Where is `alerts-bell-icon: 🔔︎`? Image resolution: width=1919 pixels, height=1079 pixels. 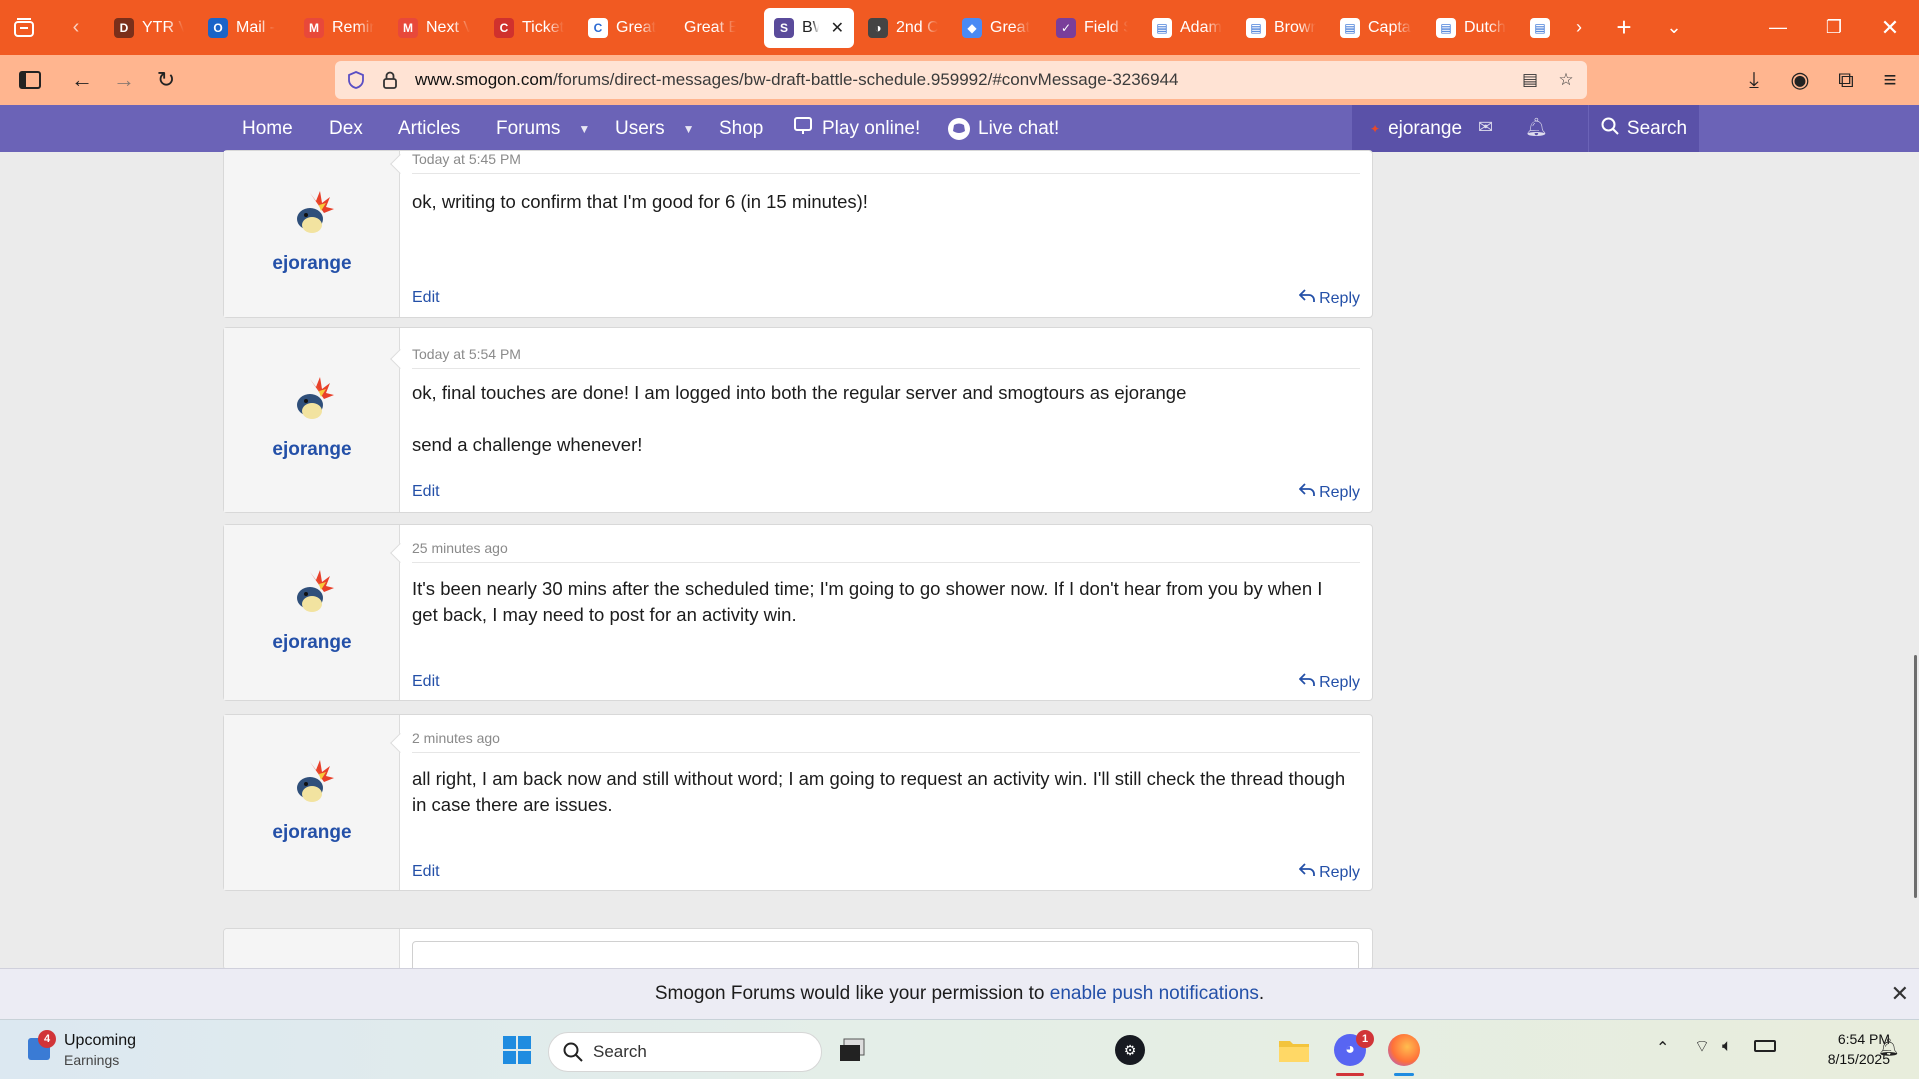 alerts-bell-icon: 🔔︎ is located at coordinates (1536, 127).